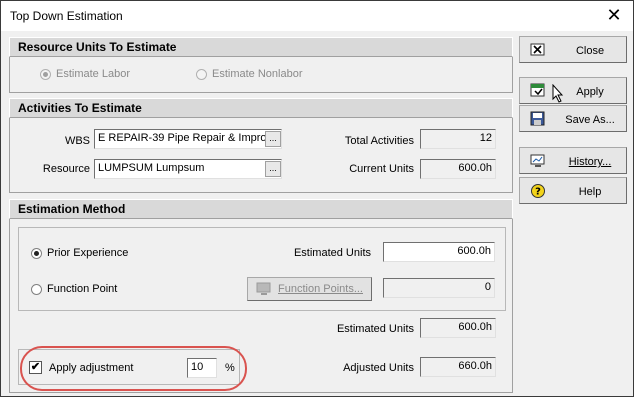 This screenshot has height=397, width=634. I want to click on apply-button-label: Apply, so click(590, 92).